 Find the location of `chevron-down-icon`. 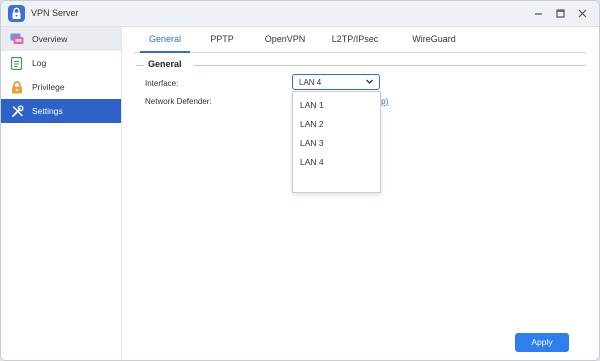

chevron-down-icon is located at coordinates (369, 82).